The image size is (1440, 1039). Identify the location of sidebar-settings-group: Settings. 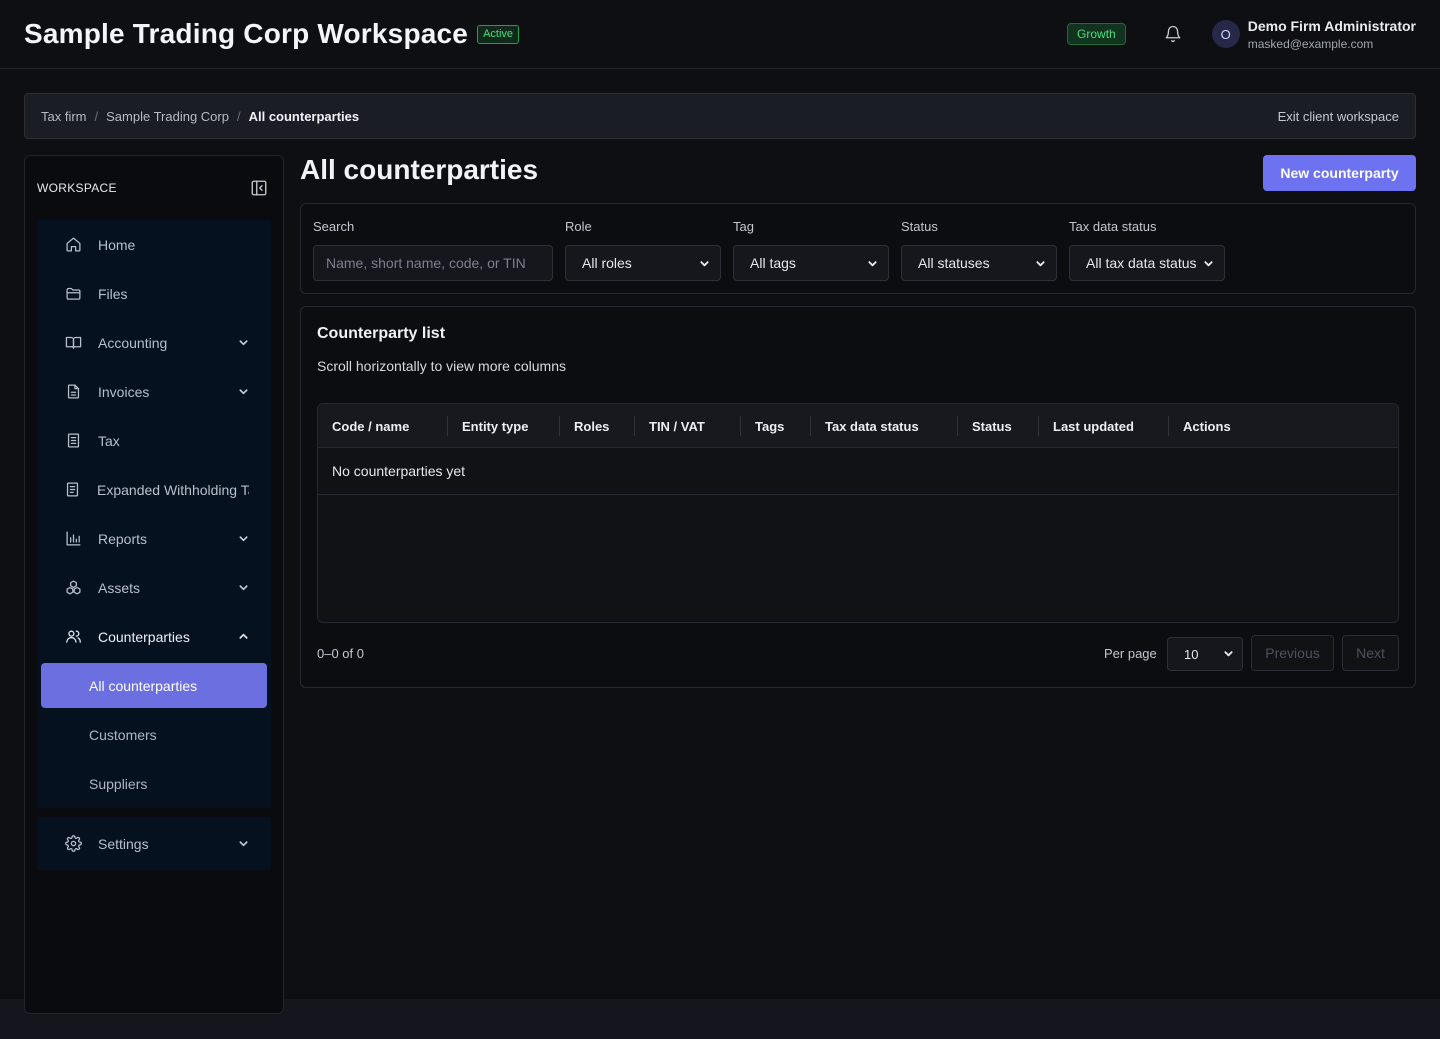
(154, 843).